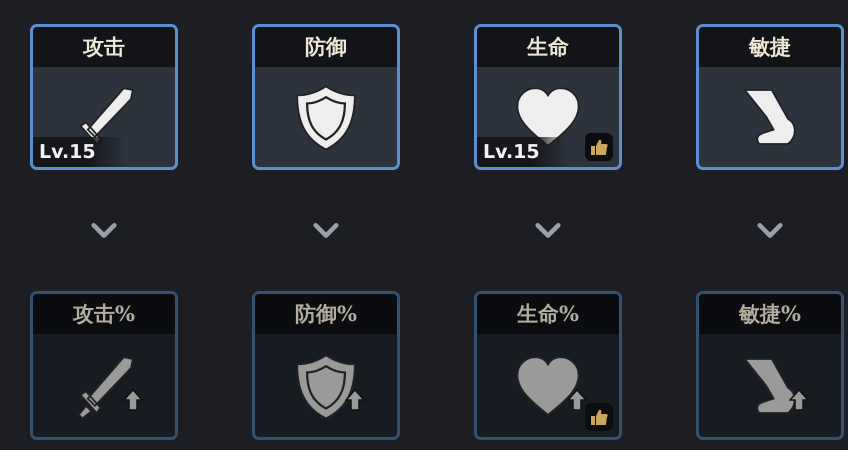  I want to click on stat-label: 攻击, so click(104, 47).